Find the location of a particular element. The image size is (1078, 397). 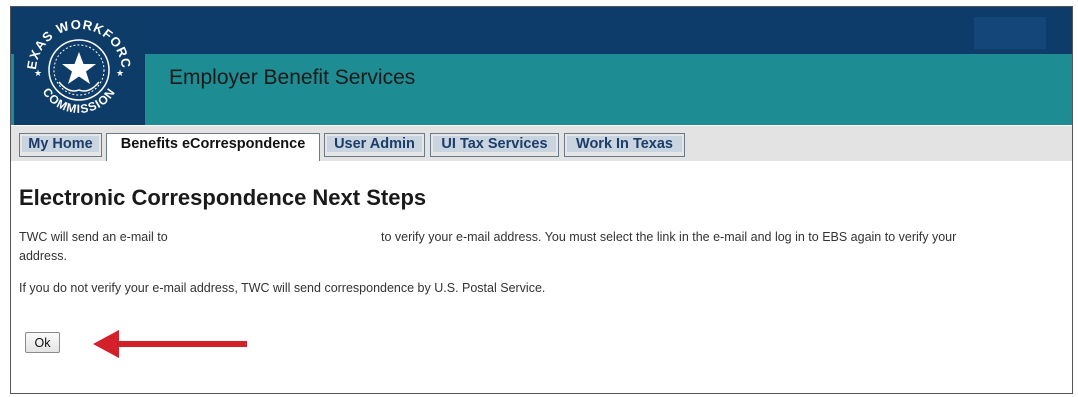

tab-benefits-ecorrespondence: Benefits eCorrespondence is located at coordinates (213, 147).